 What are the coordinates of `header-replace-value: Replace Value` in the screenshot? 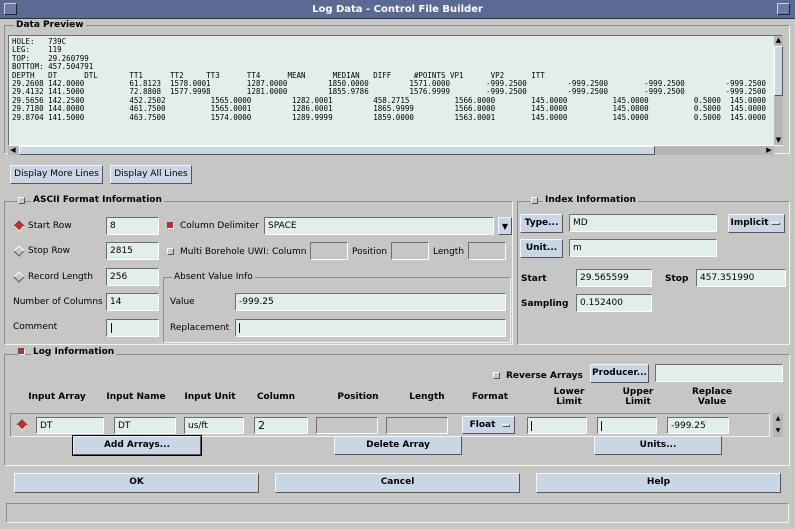 It's located at (712, 397).